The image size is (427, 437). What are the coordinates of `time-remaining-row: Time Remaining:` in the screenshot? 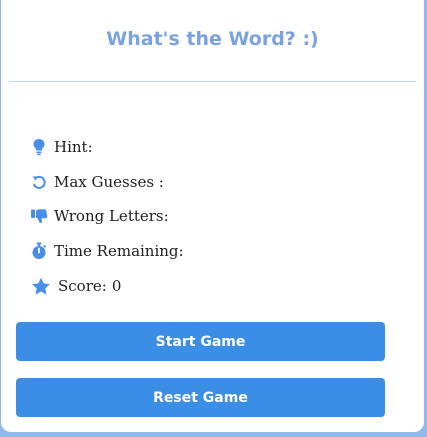 It's located at (109, 251).